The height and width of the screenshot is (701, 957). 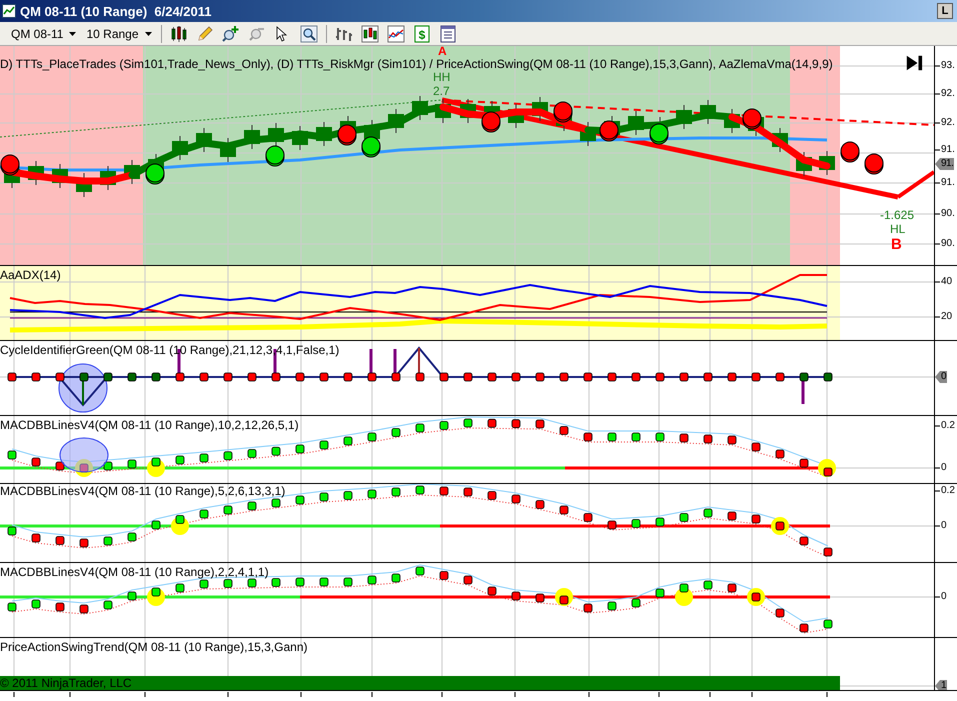 I want to click on copyright-bar: © 2011 NinjaTrader, LLC, so click(x=420, y=683).